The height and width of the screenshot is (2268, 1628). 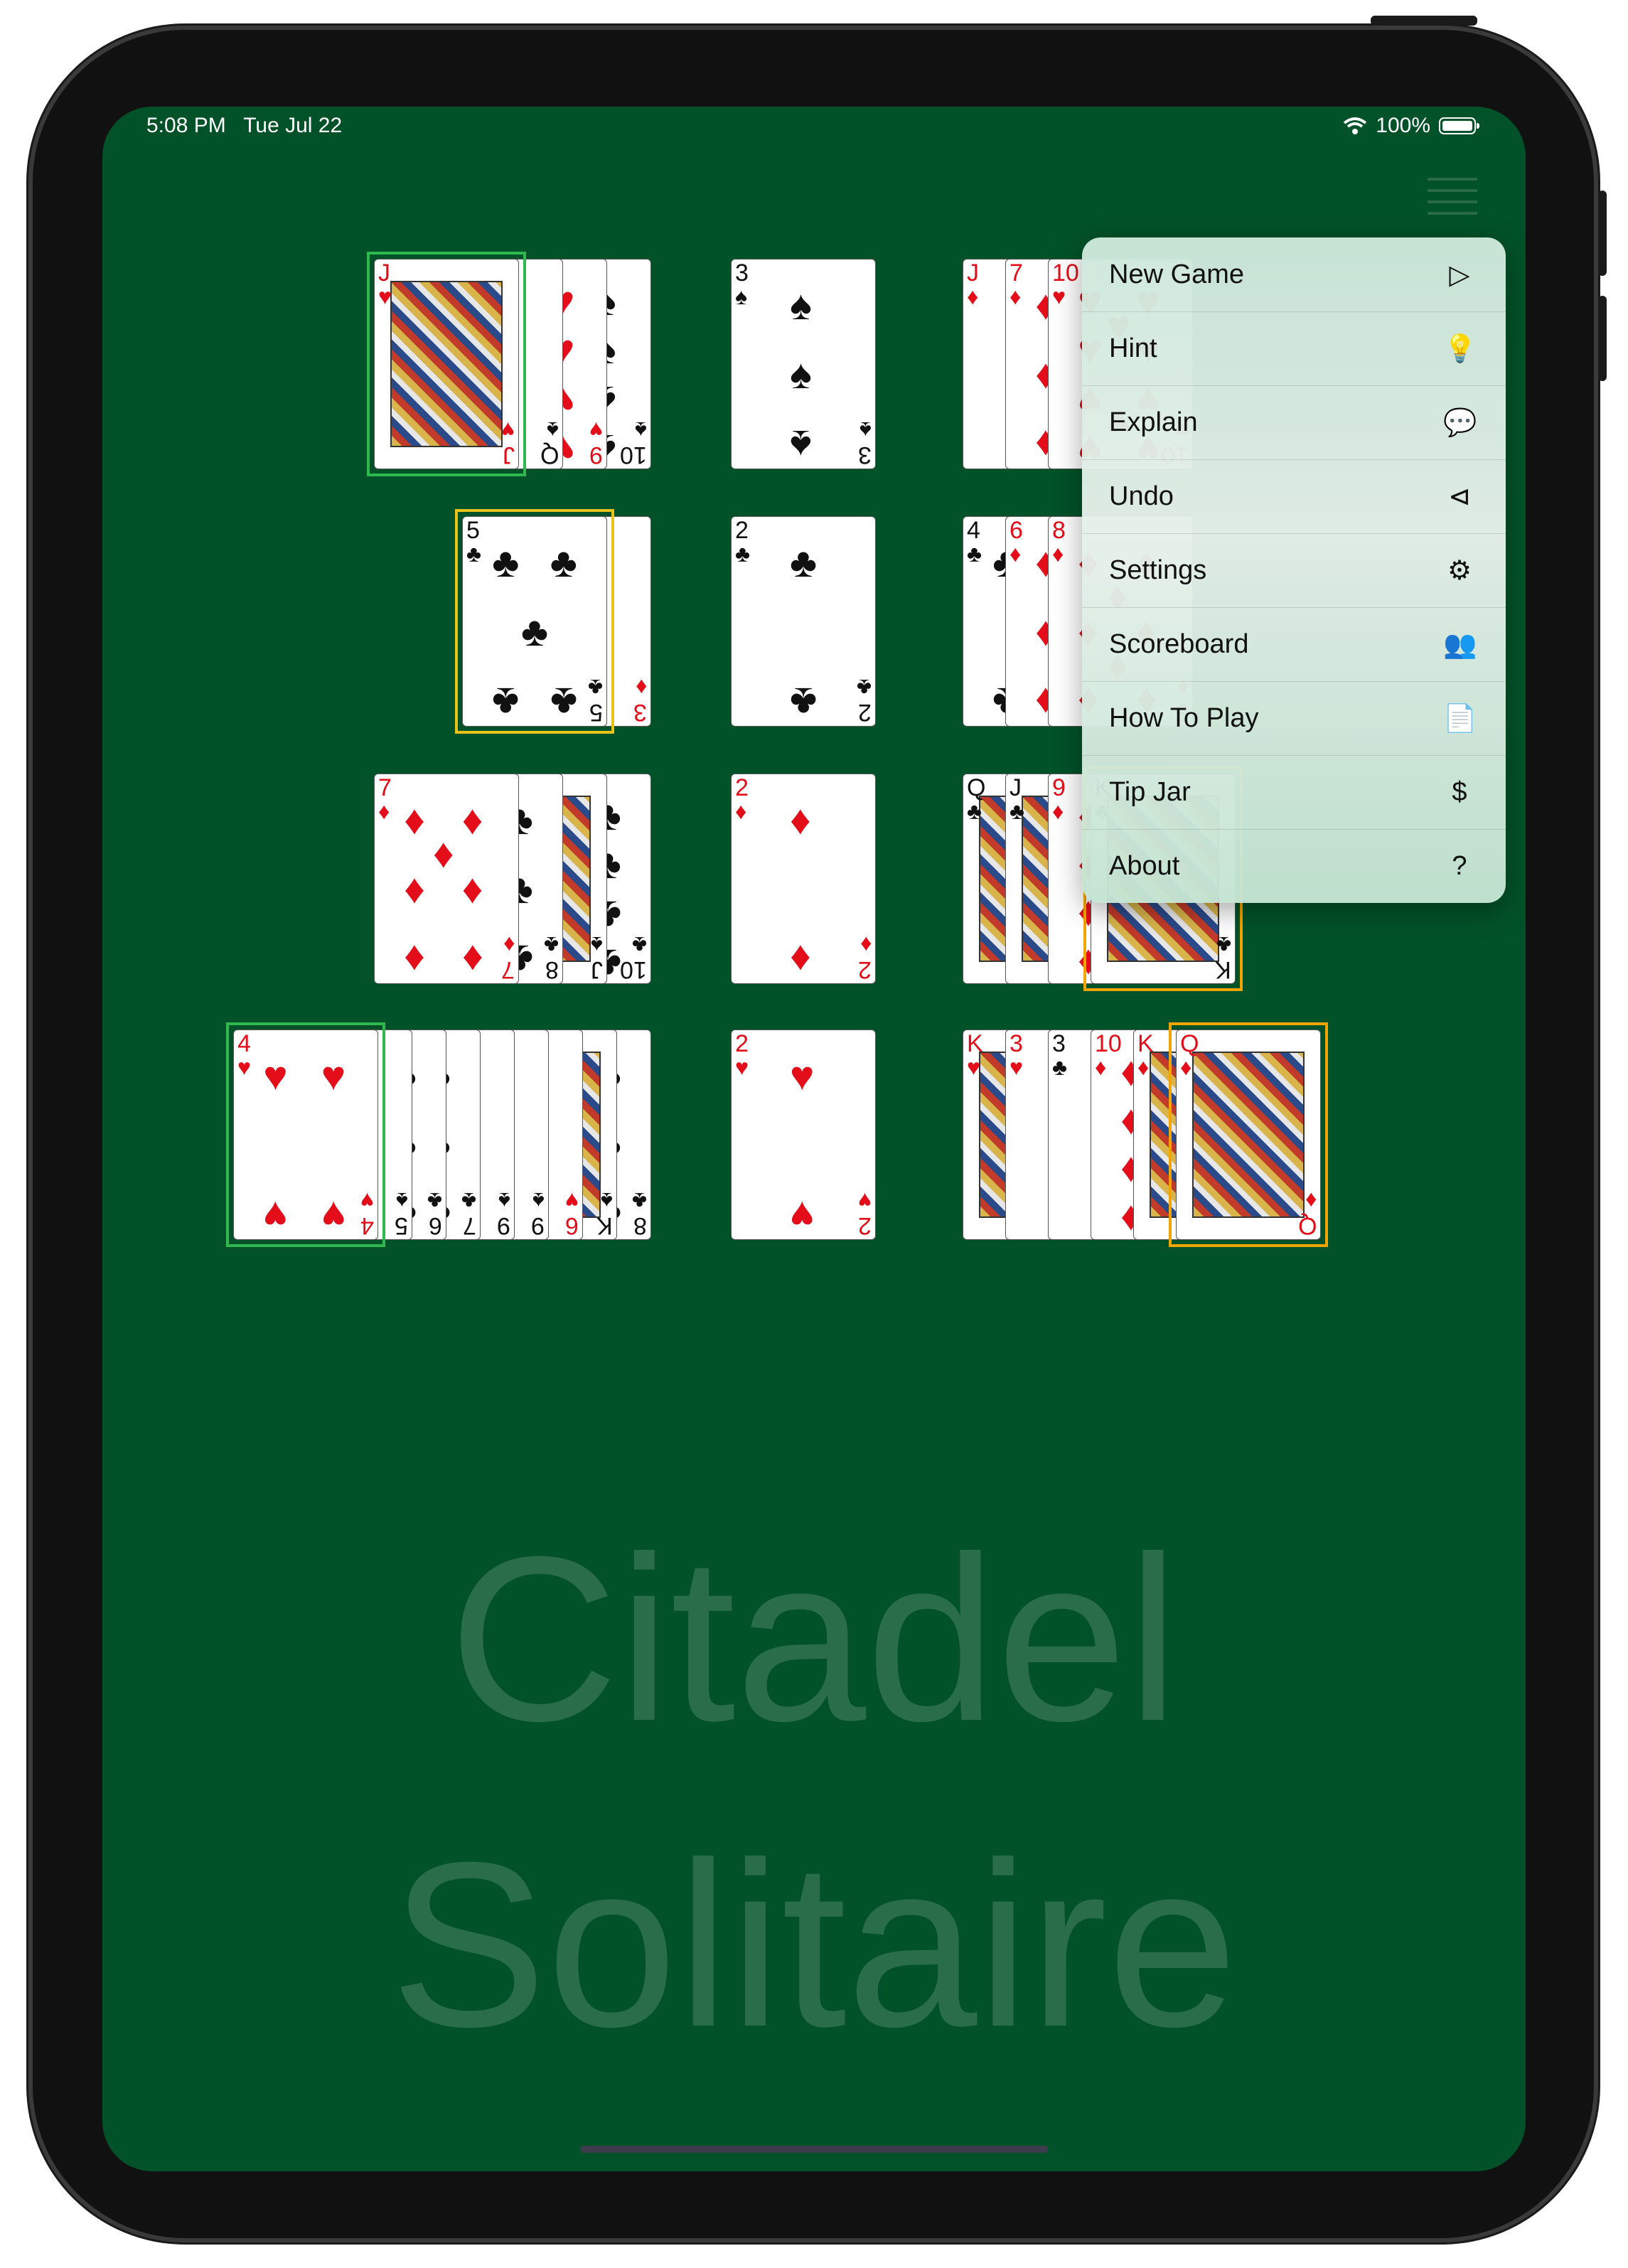 I want to click on card-rank-bottom: 3, so click(x=865, y=455).